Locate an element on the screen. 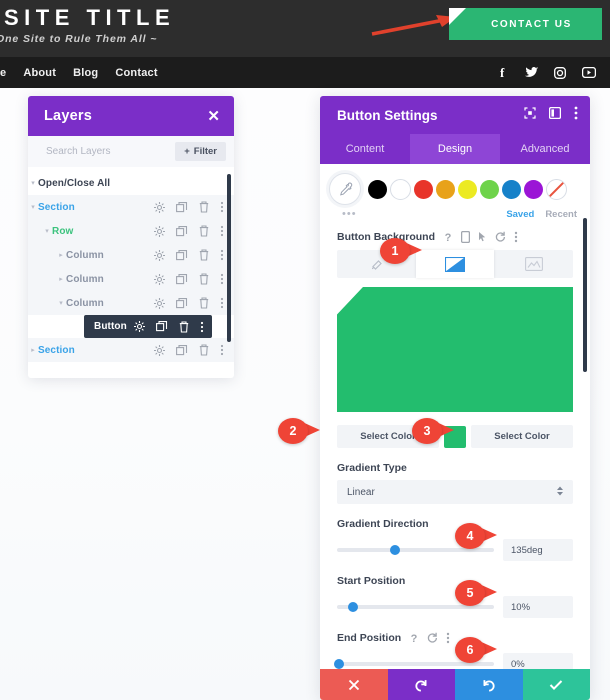 This screenshot has height=700, width=610. nav-item-home: e is located at coordinates (3, 73).